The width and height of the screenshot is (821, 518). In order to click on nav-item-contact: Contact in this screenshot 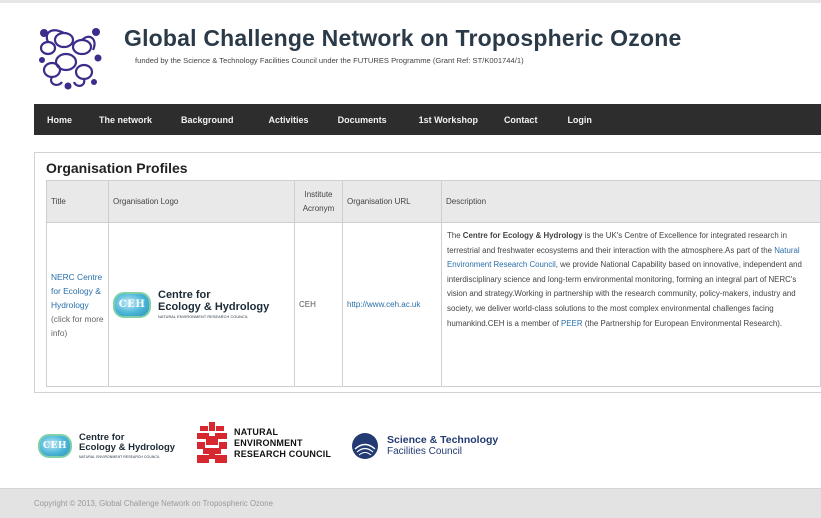, I will do `click(514, 120)`.